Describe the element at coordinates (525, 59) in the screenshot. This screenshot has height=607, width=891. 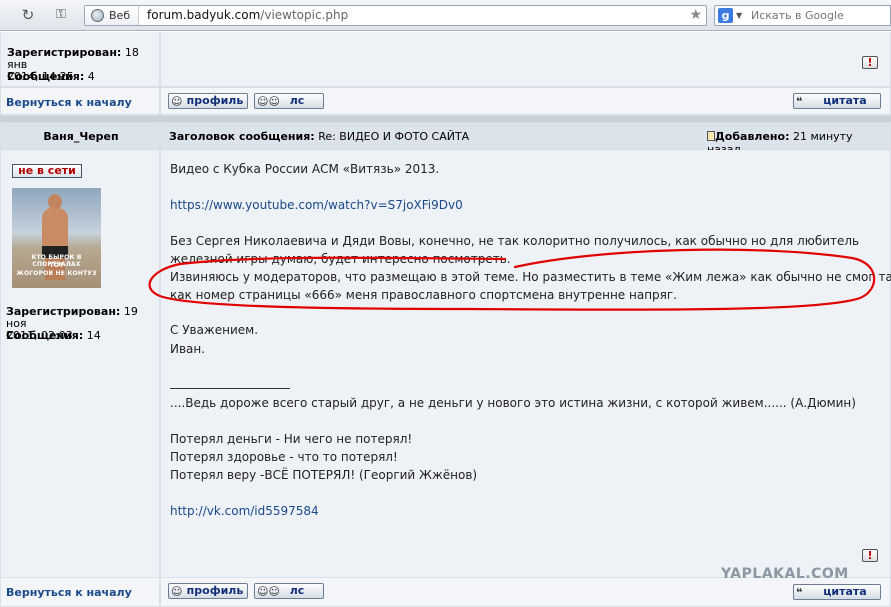
I see `prev-post-cell: !` at that location.